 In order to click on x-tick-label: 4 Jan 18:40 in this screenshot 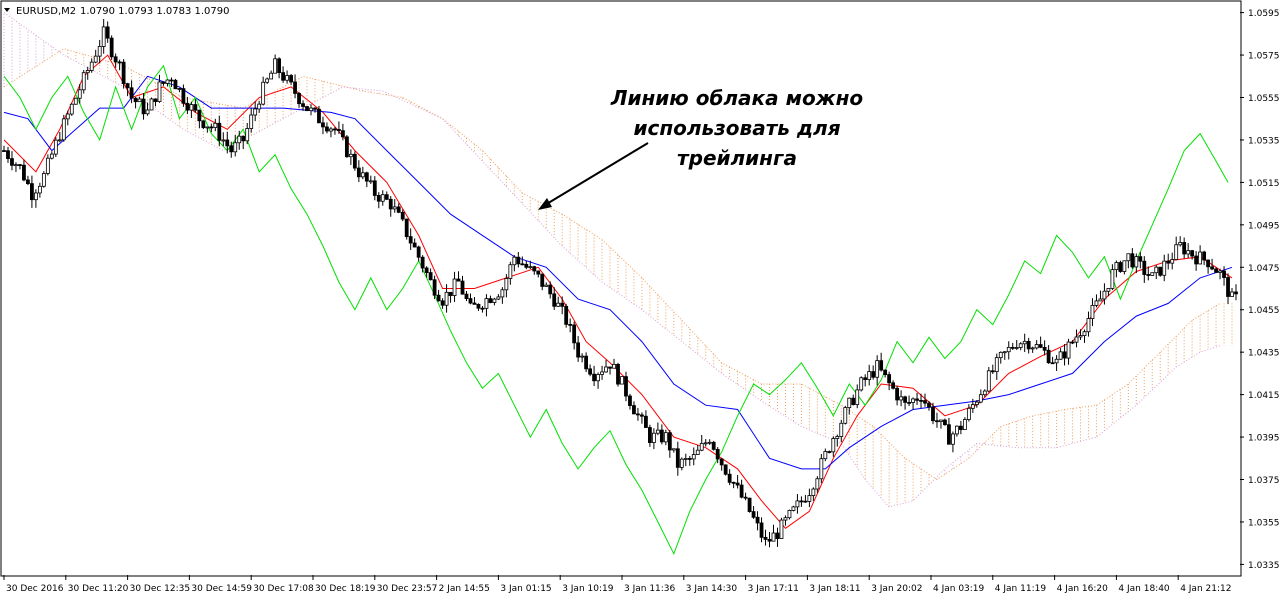, I will do `click(1144, 589)`.